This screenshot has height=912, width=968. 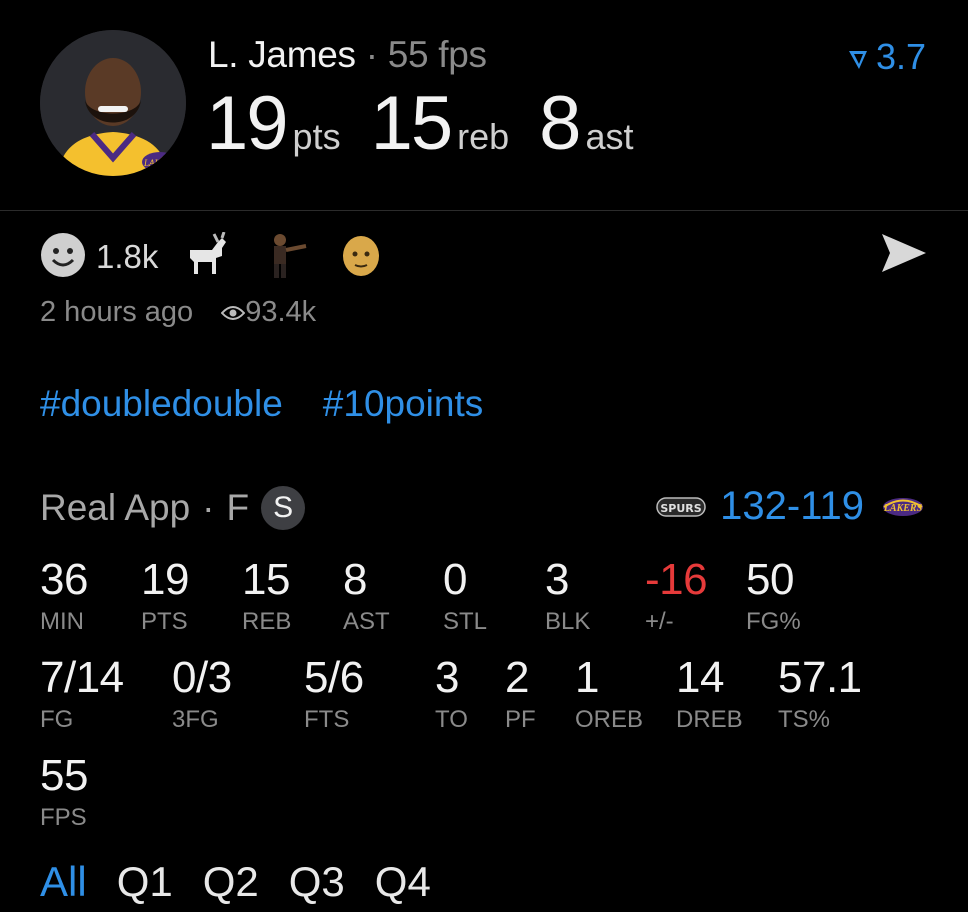 I want to click on player-fps: 55 fps, so click(x=437, y=54).